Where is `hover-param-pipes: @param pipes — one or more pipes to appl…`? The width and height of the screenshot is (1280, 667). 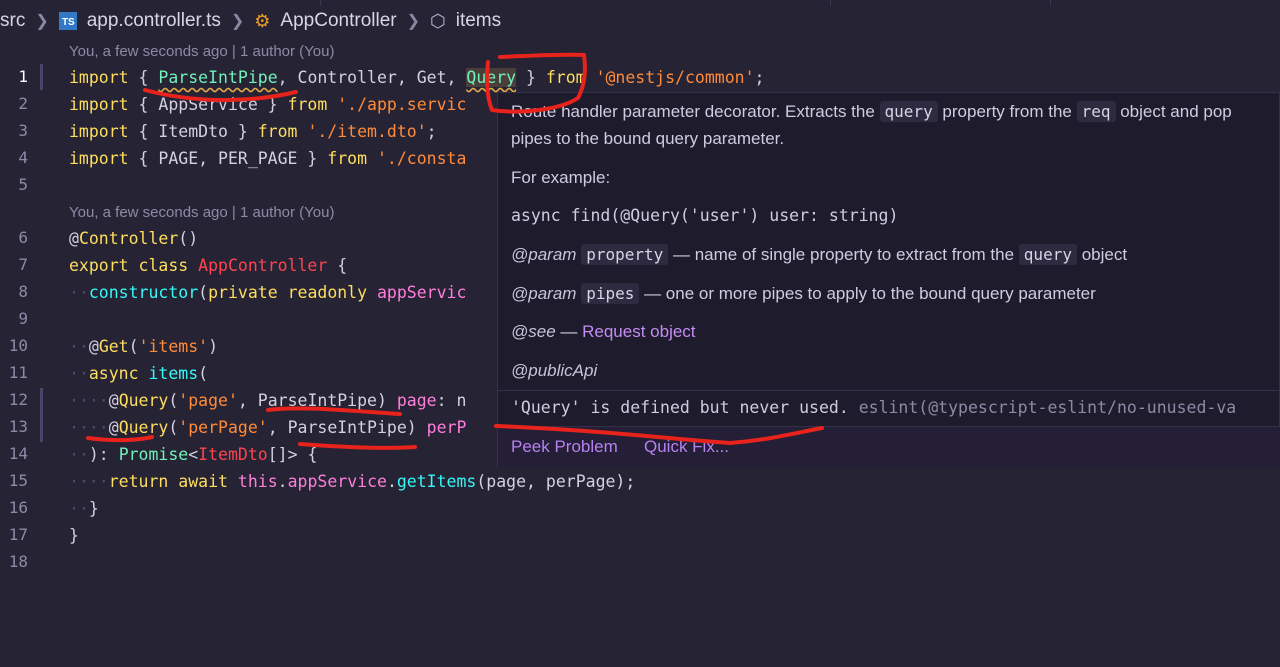 hover-param-pipes: @param pipes — one or more pipes to appl… is located at coordinates (803, 293).